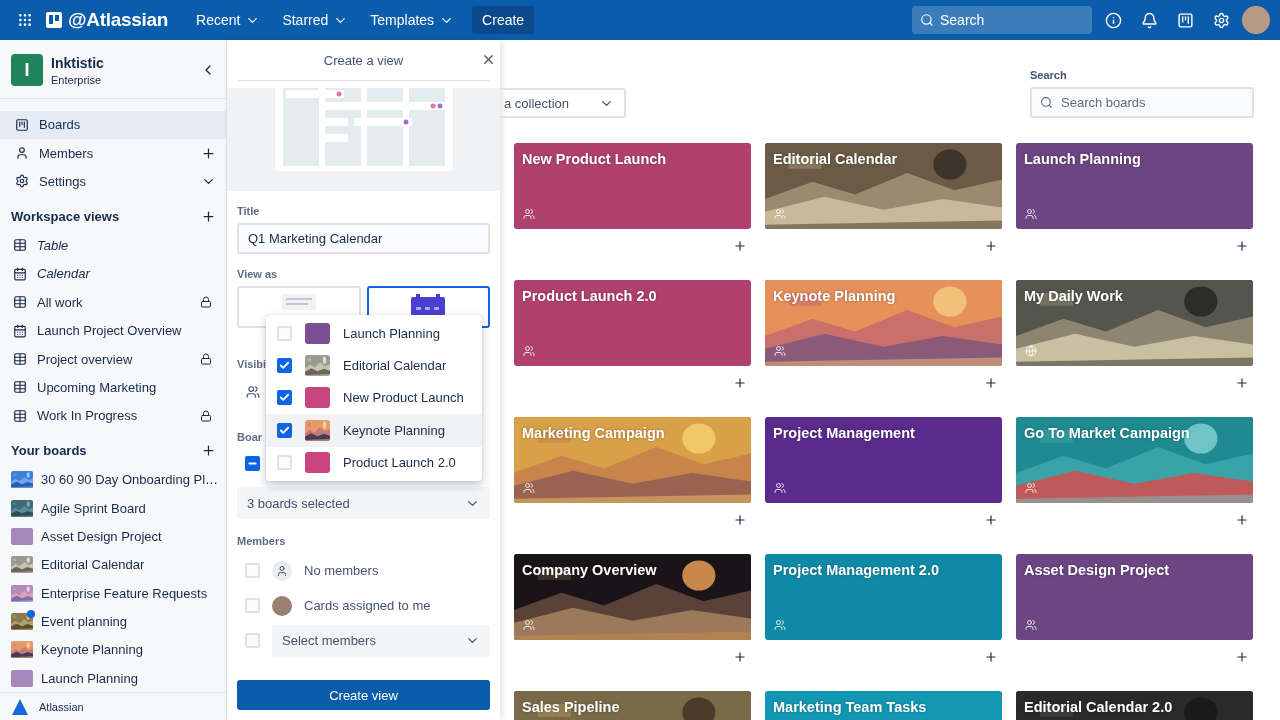 This screenshot has width=1280, height=720. What do you see at coordinates (883, 460) in the screenshot?
I see `board-card: Project Management` at bounding box center [883, 460].